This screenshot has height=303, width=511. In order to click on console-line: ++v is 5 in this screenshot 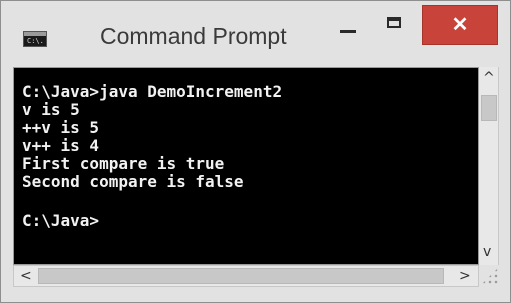, I will do `click(61, 127)`.